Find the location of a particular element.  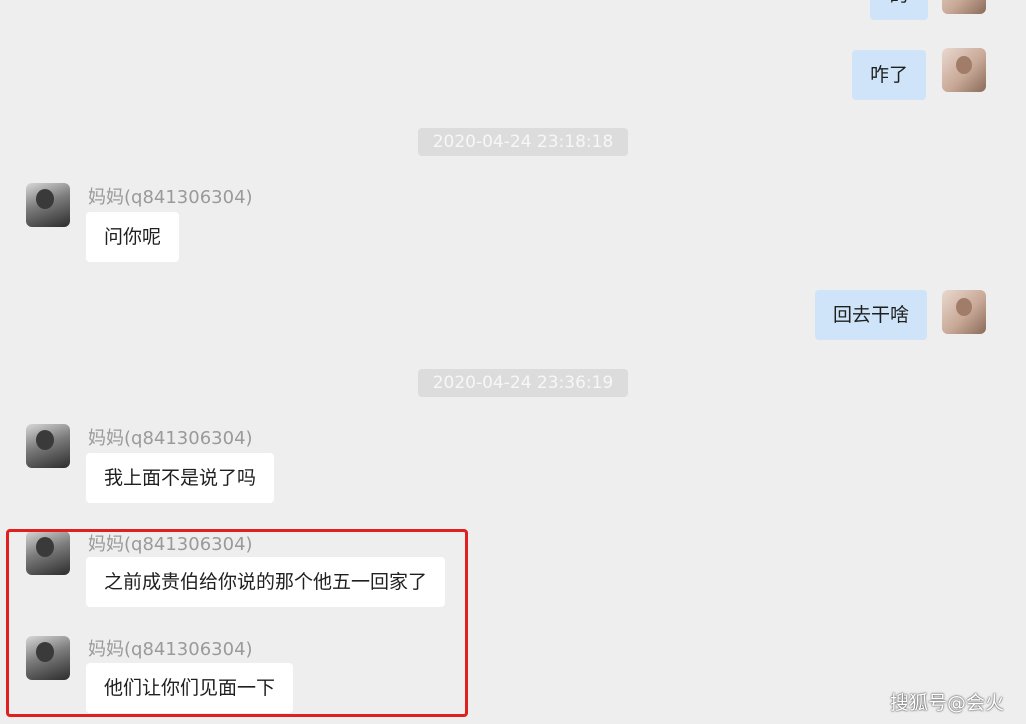

message-timestamp: 2020-04-24 23:36:19 is located at coordinates (523, 383).